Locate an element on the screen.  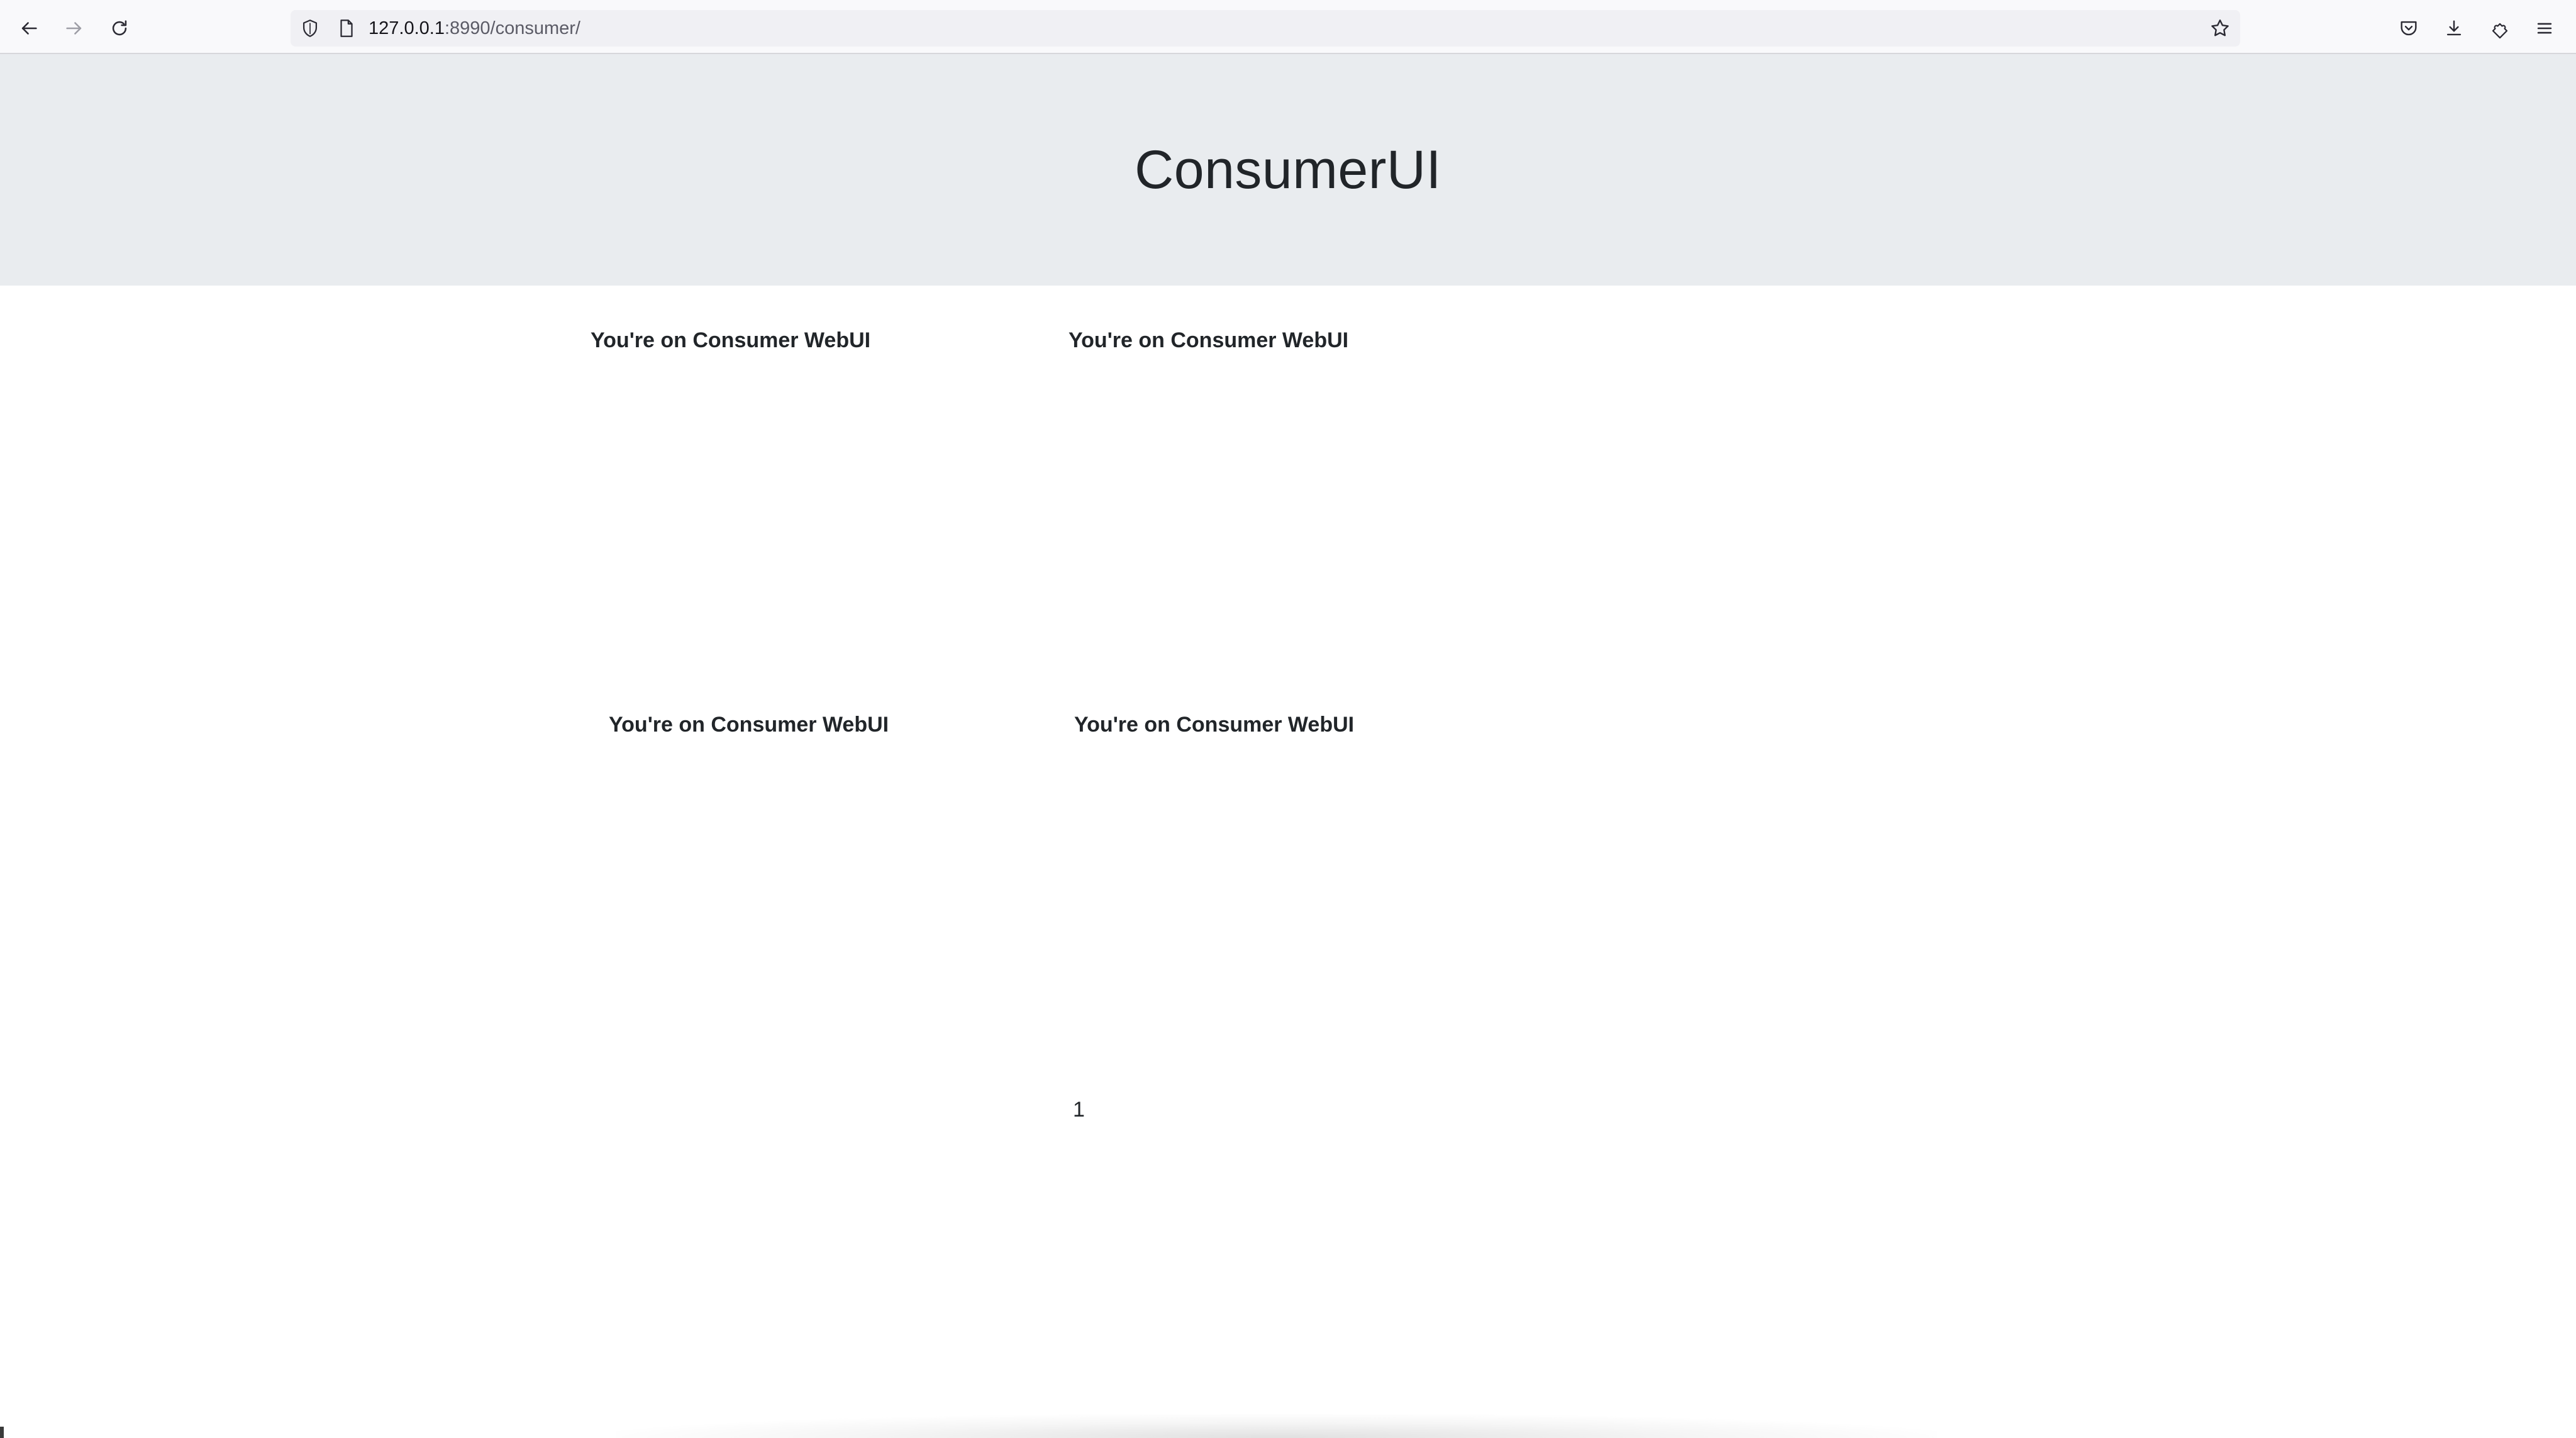
window-corner is located at coordinates (2, 1432).